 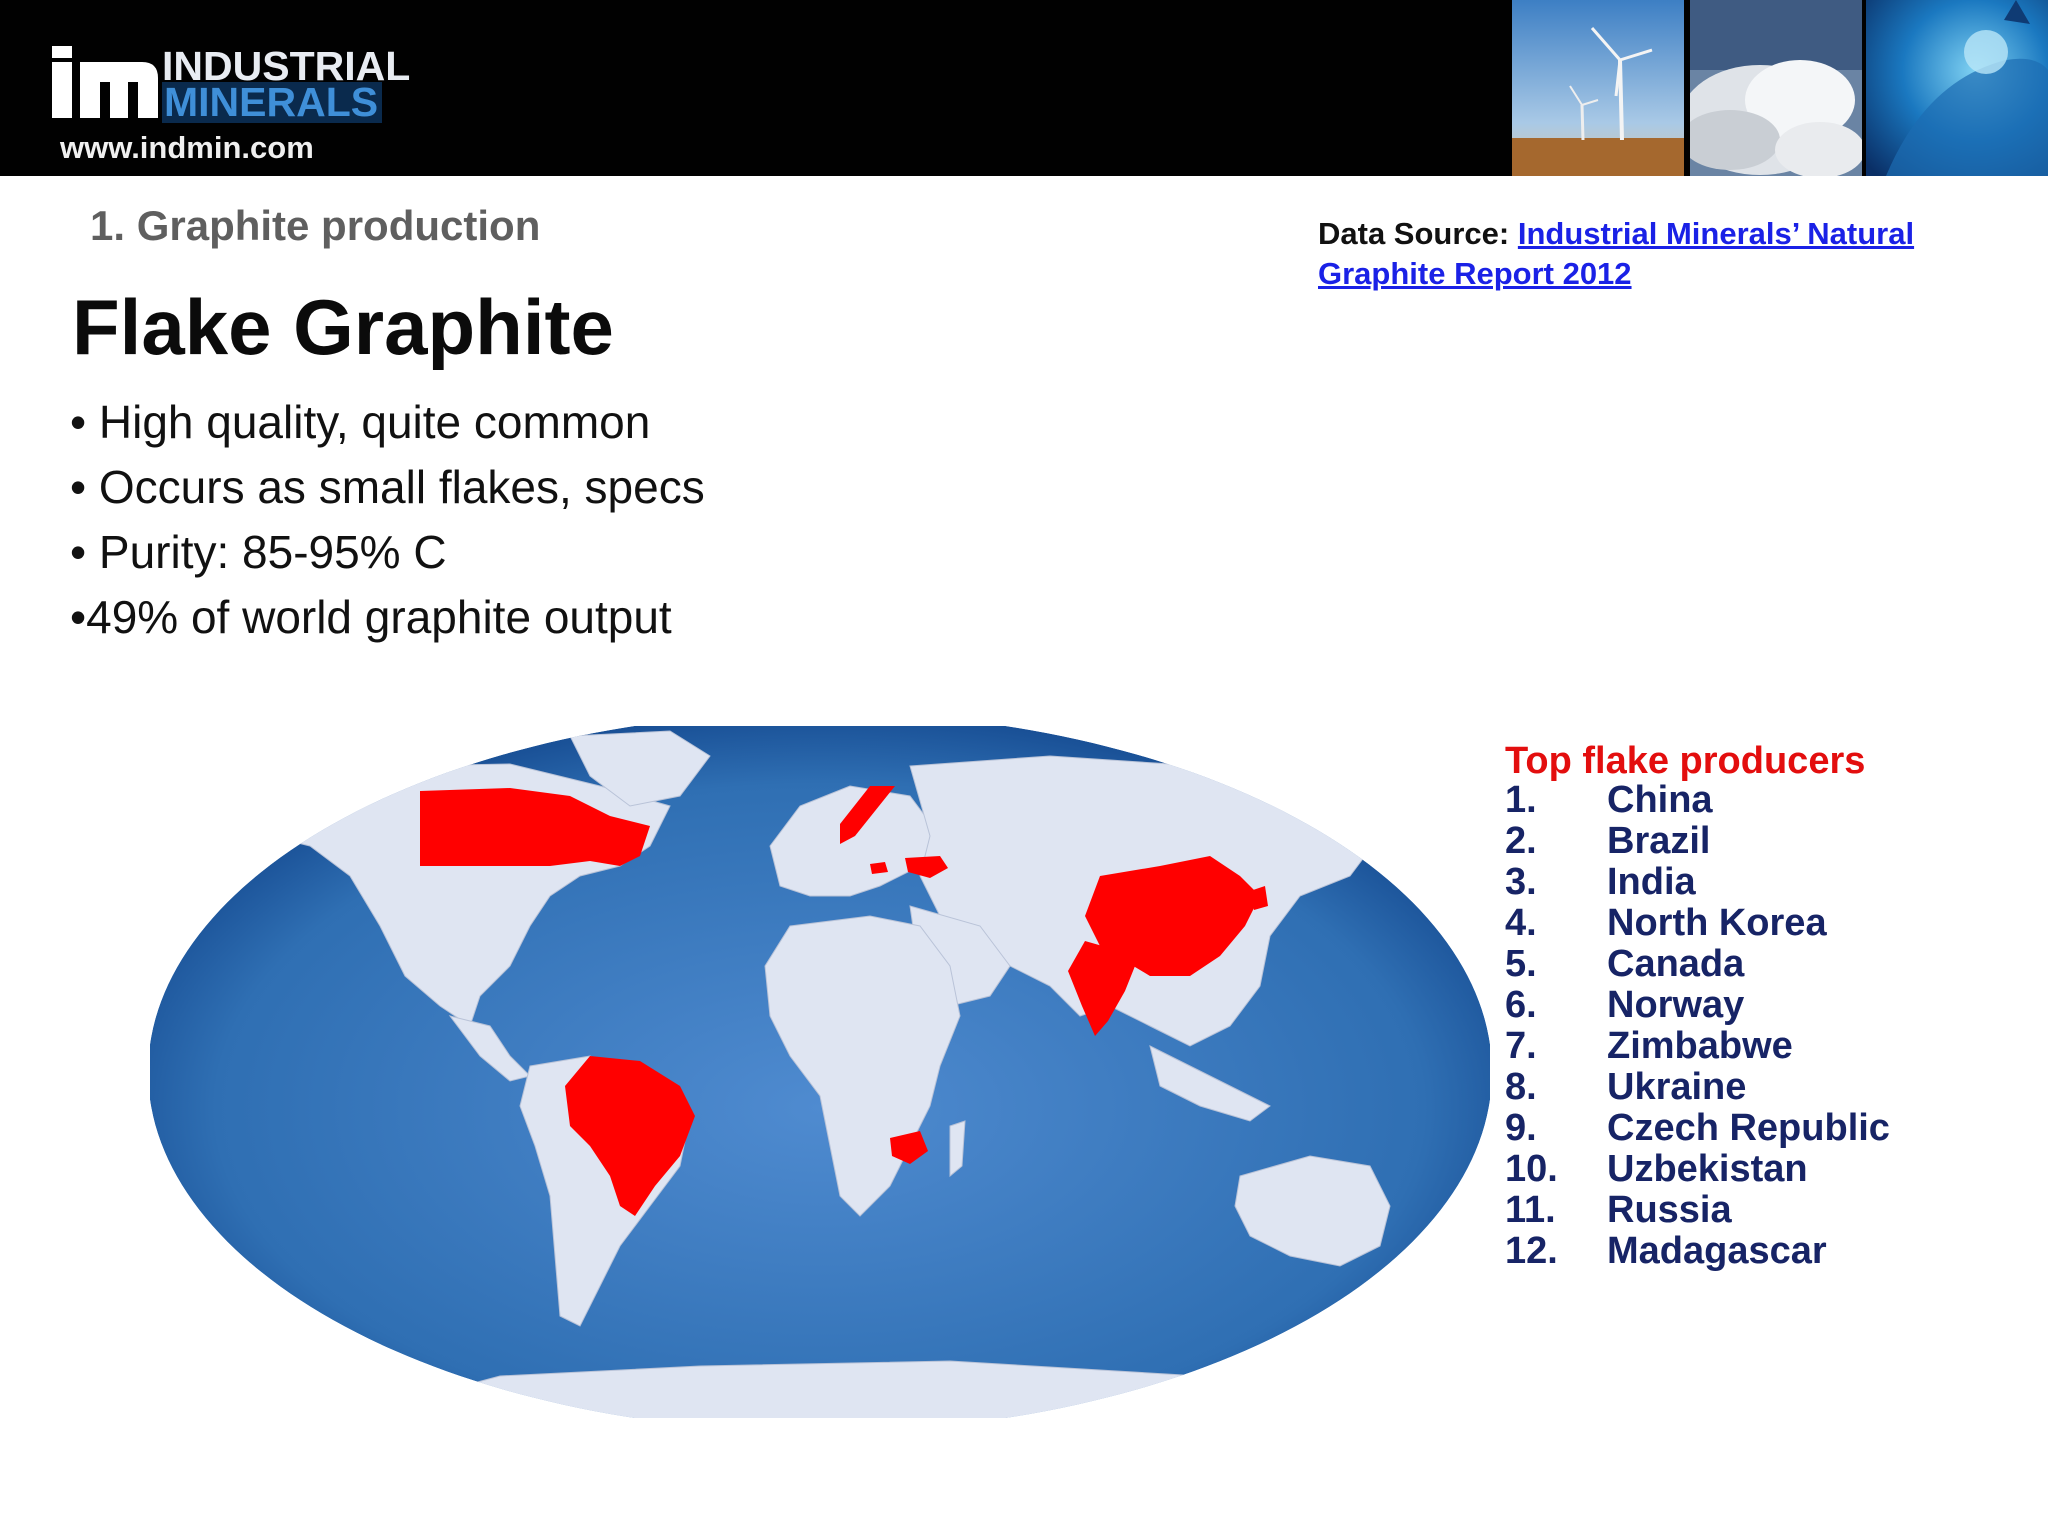 I want to click on list-item: 3. India, so click(x=1697, y=882).